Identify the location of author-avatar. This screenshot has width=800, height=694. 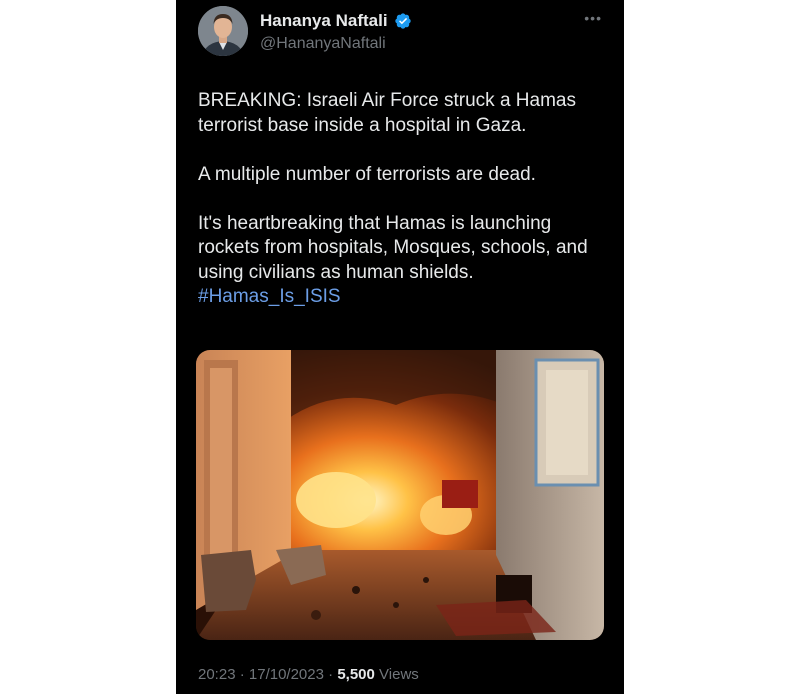
(223, 31).